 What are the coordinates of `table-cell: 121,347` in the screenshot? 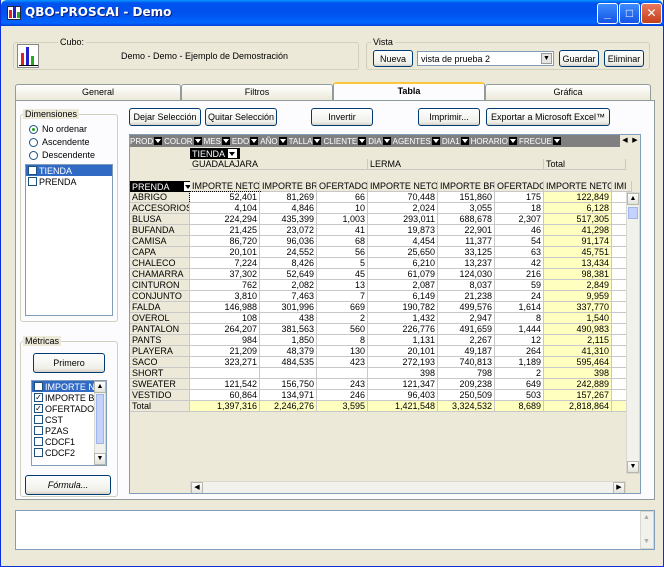 It's located at (403, 384).